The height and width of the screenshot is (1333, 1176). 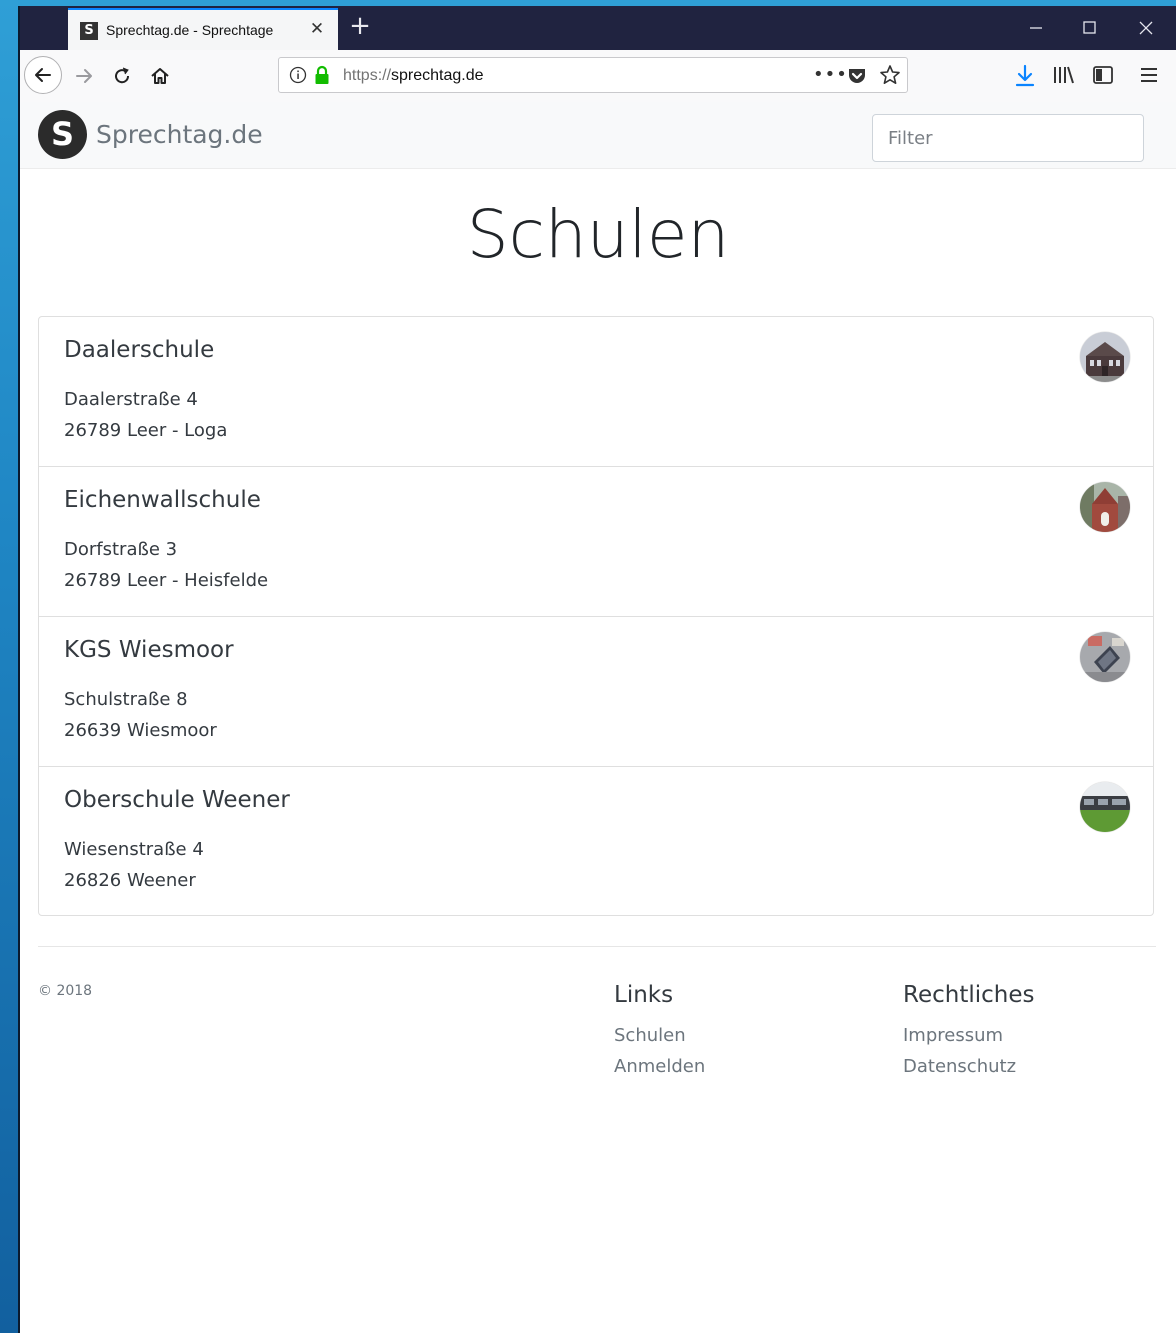 I want to click on pocket-icon, so click(x=857, y=78).